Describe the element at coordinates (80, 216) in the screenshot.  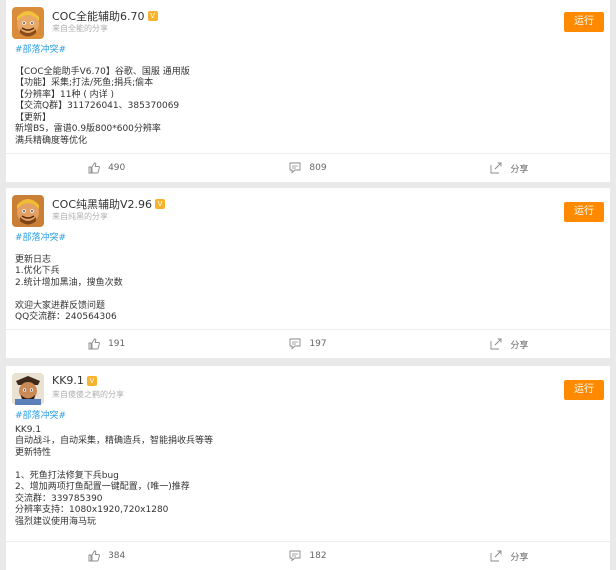
I see `post-source: 来自纯黑的分享` at that location.